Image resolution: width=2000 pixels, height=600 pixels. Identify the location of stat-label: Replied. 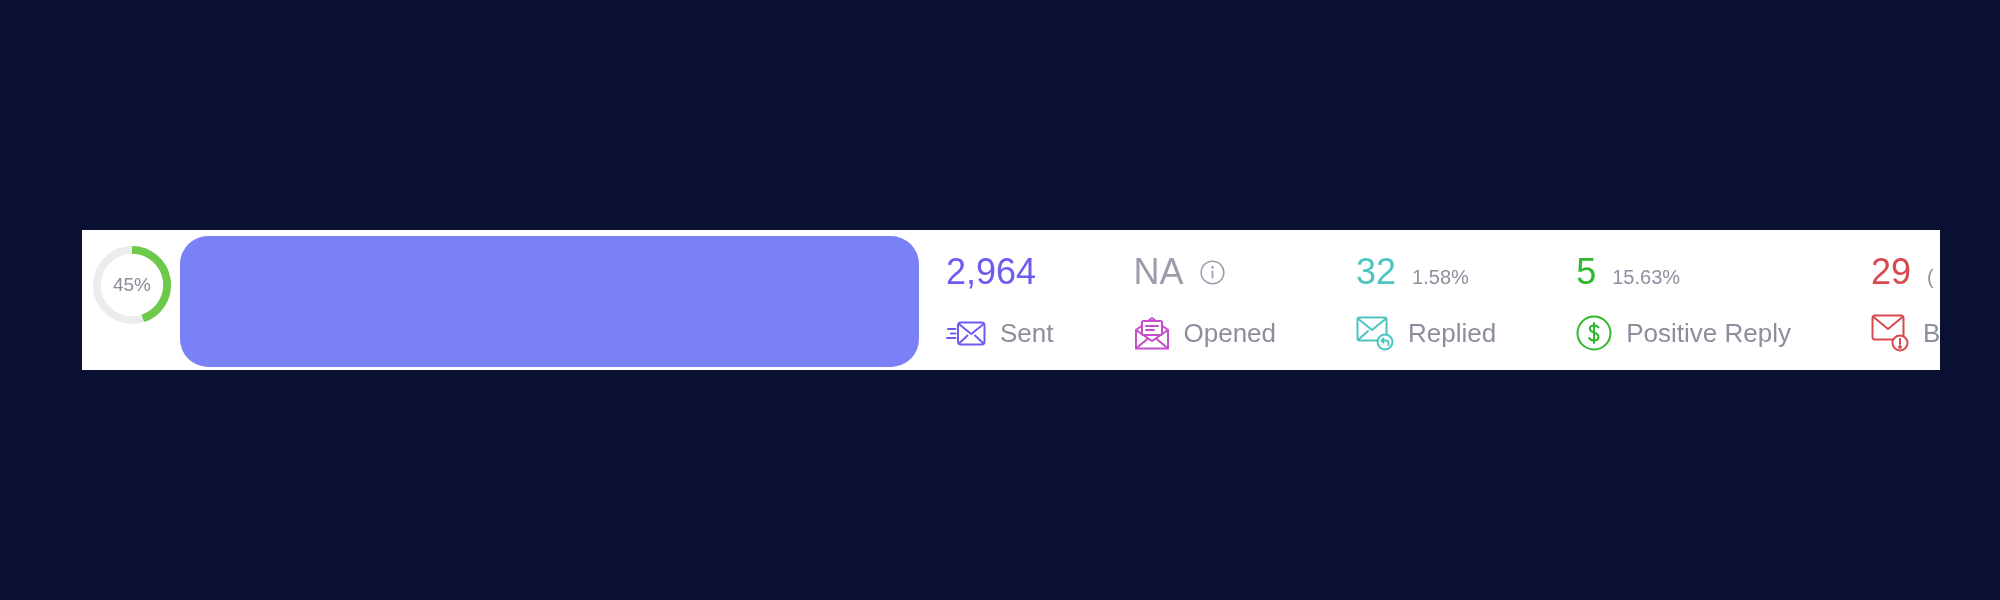
(1452, 333).